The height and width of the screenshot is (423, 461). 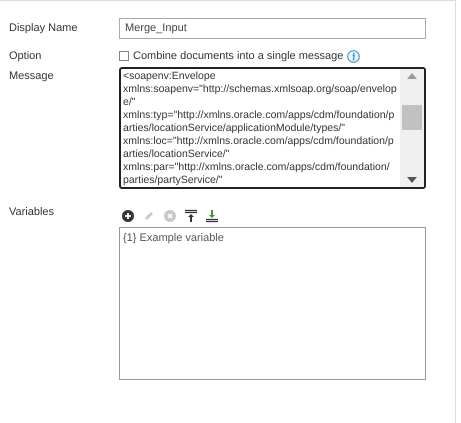 What do you see at coordinates (176, 154) in the screenshot?
I see `message-text-line: arties/locationService/"` at bounding box center [176, 154].